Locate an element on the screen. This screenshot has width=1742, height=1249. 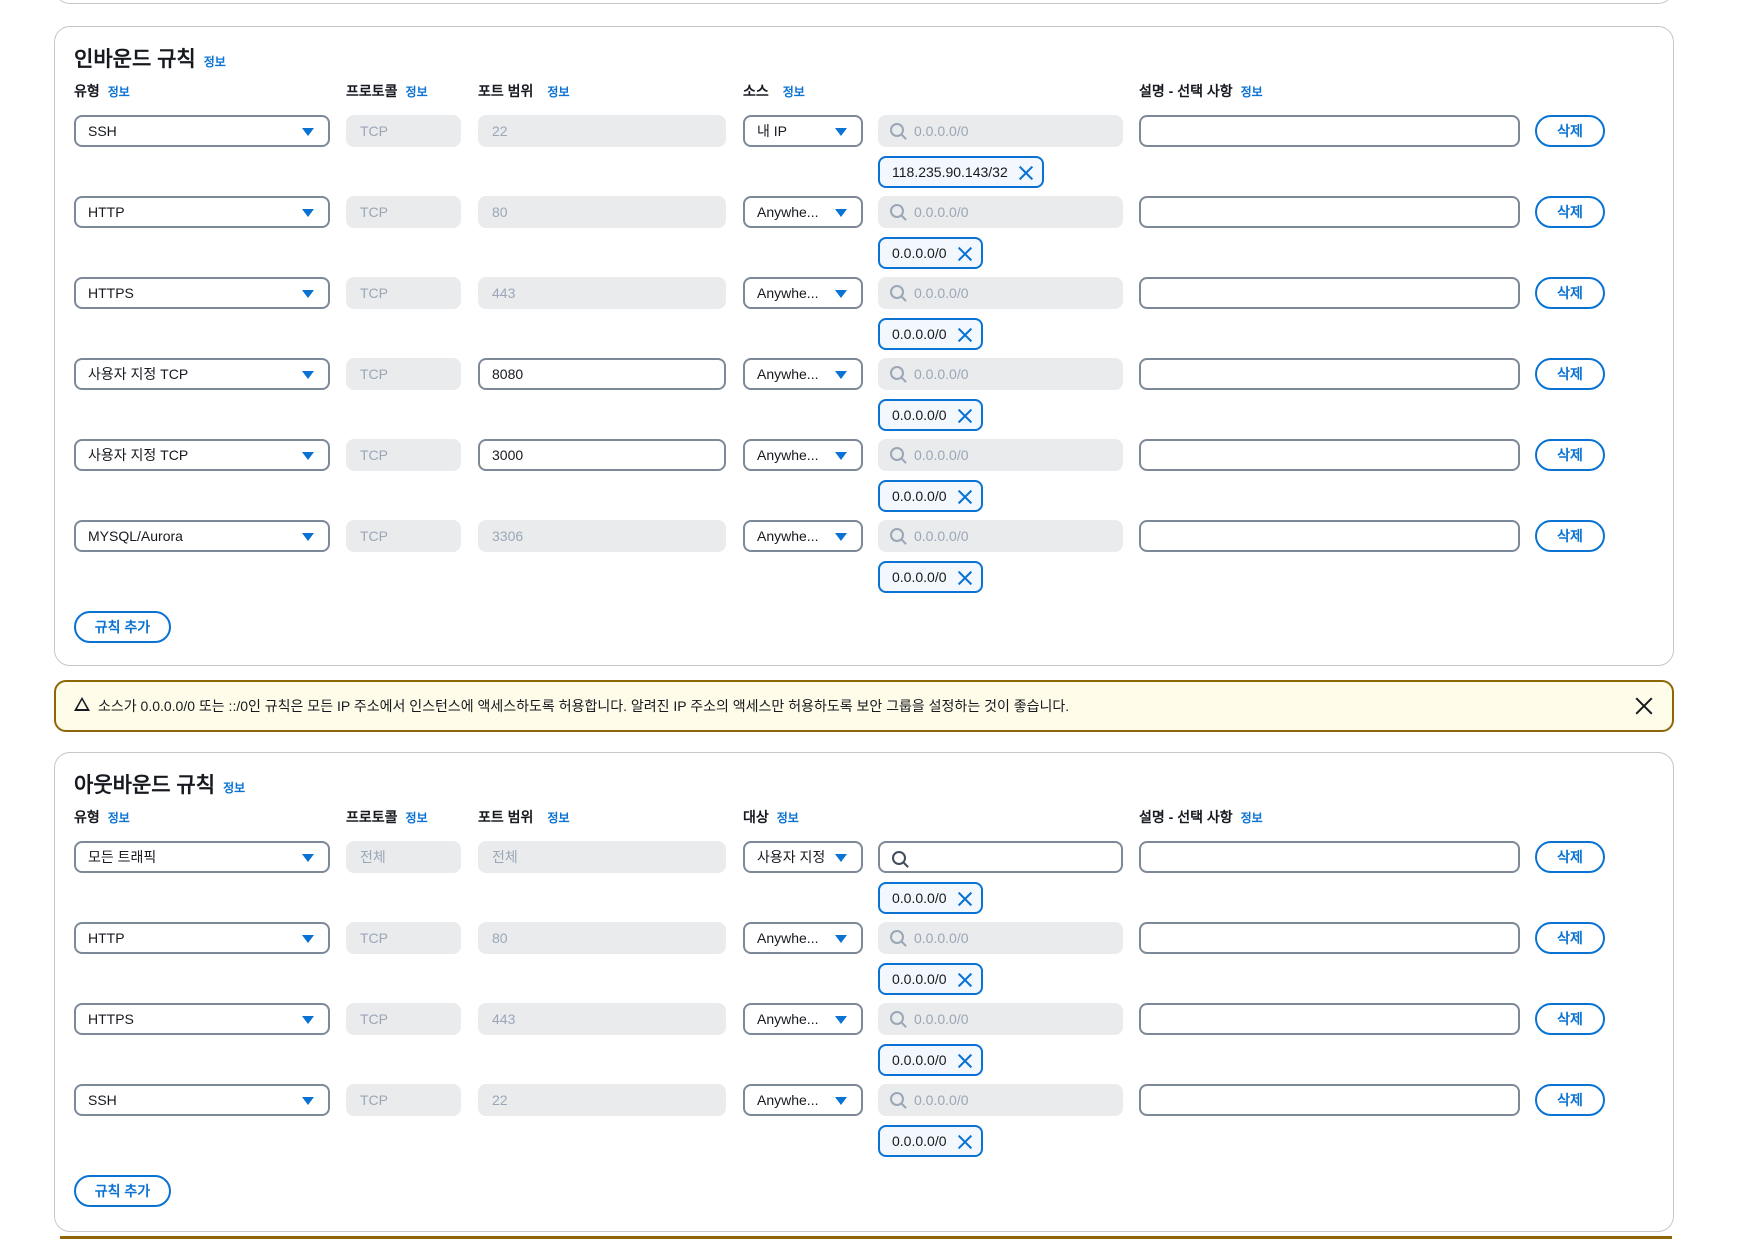
source-select-value: 내 IP is located at coordinates (772, 131).